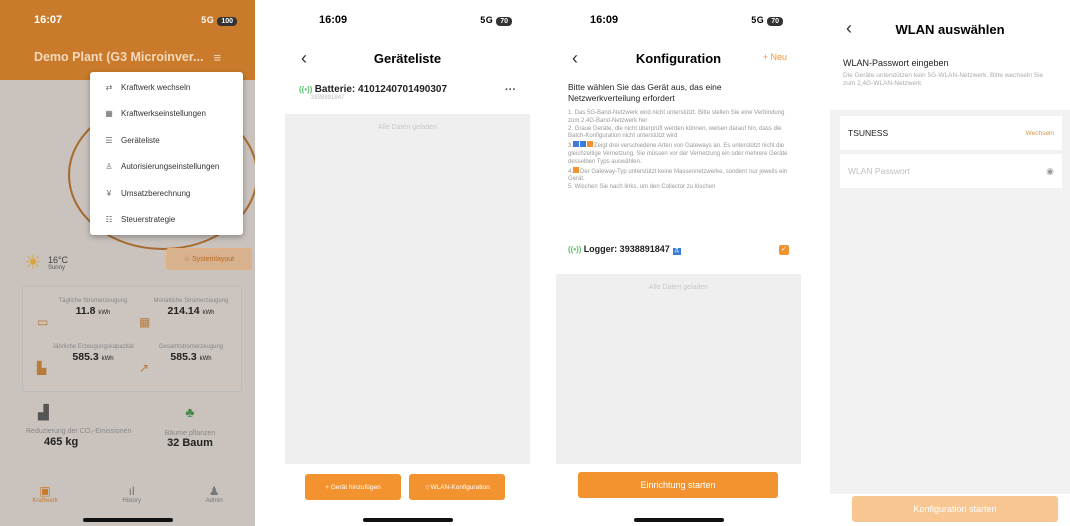 This screenshot has height=526, width=1070. I want to click on logger-row: ((•)) Logger: 3938891847 ⎍ ✓, so click(678, 249).